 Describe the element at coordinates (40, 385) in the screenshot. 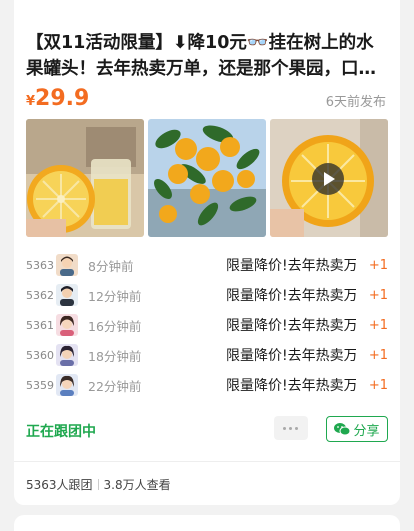

I see `follower-number: 5359` at that location.